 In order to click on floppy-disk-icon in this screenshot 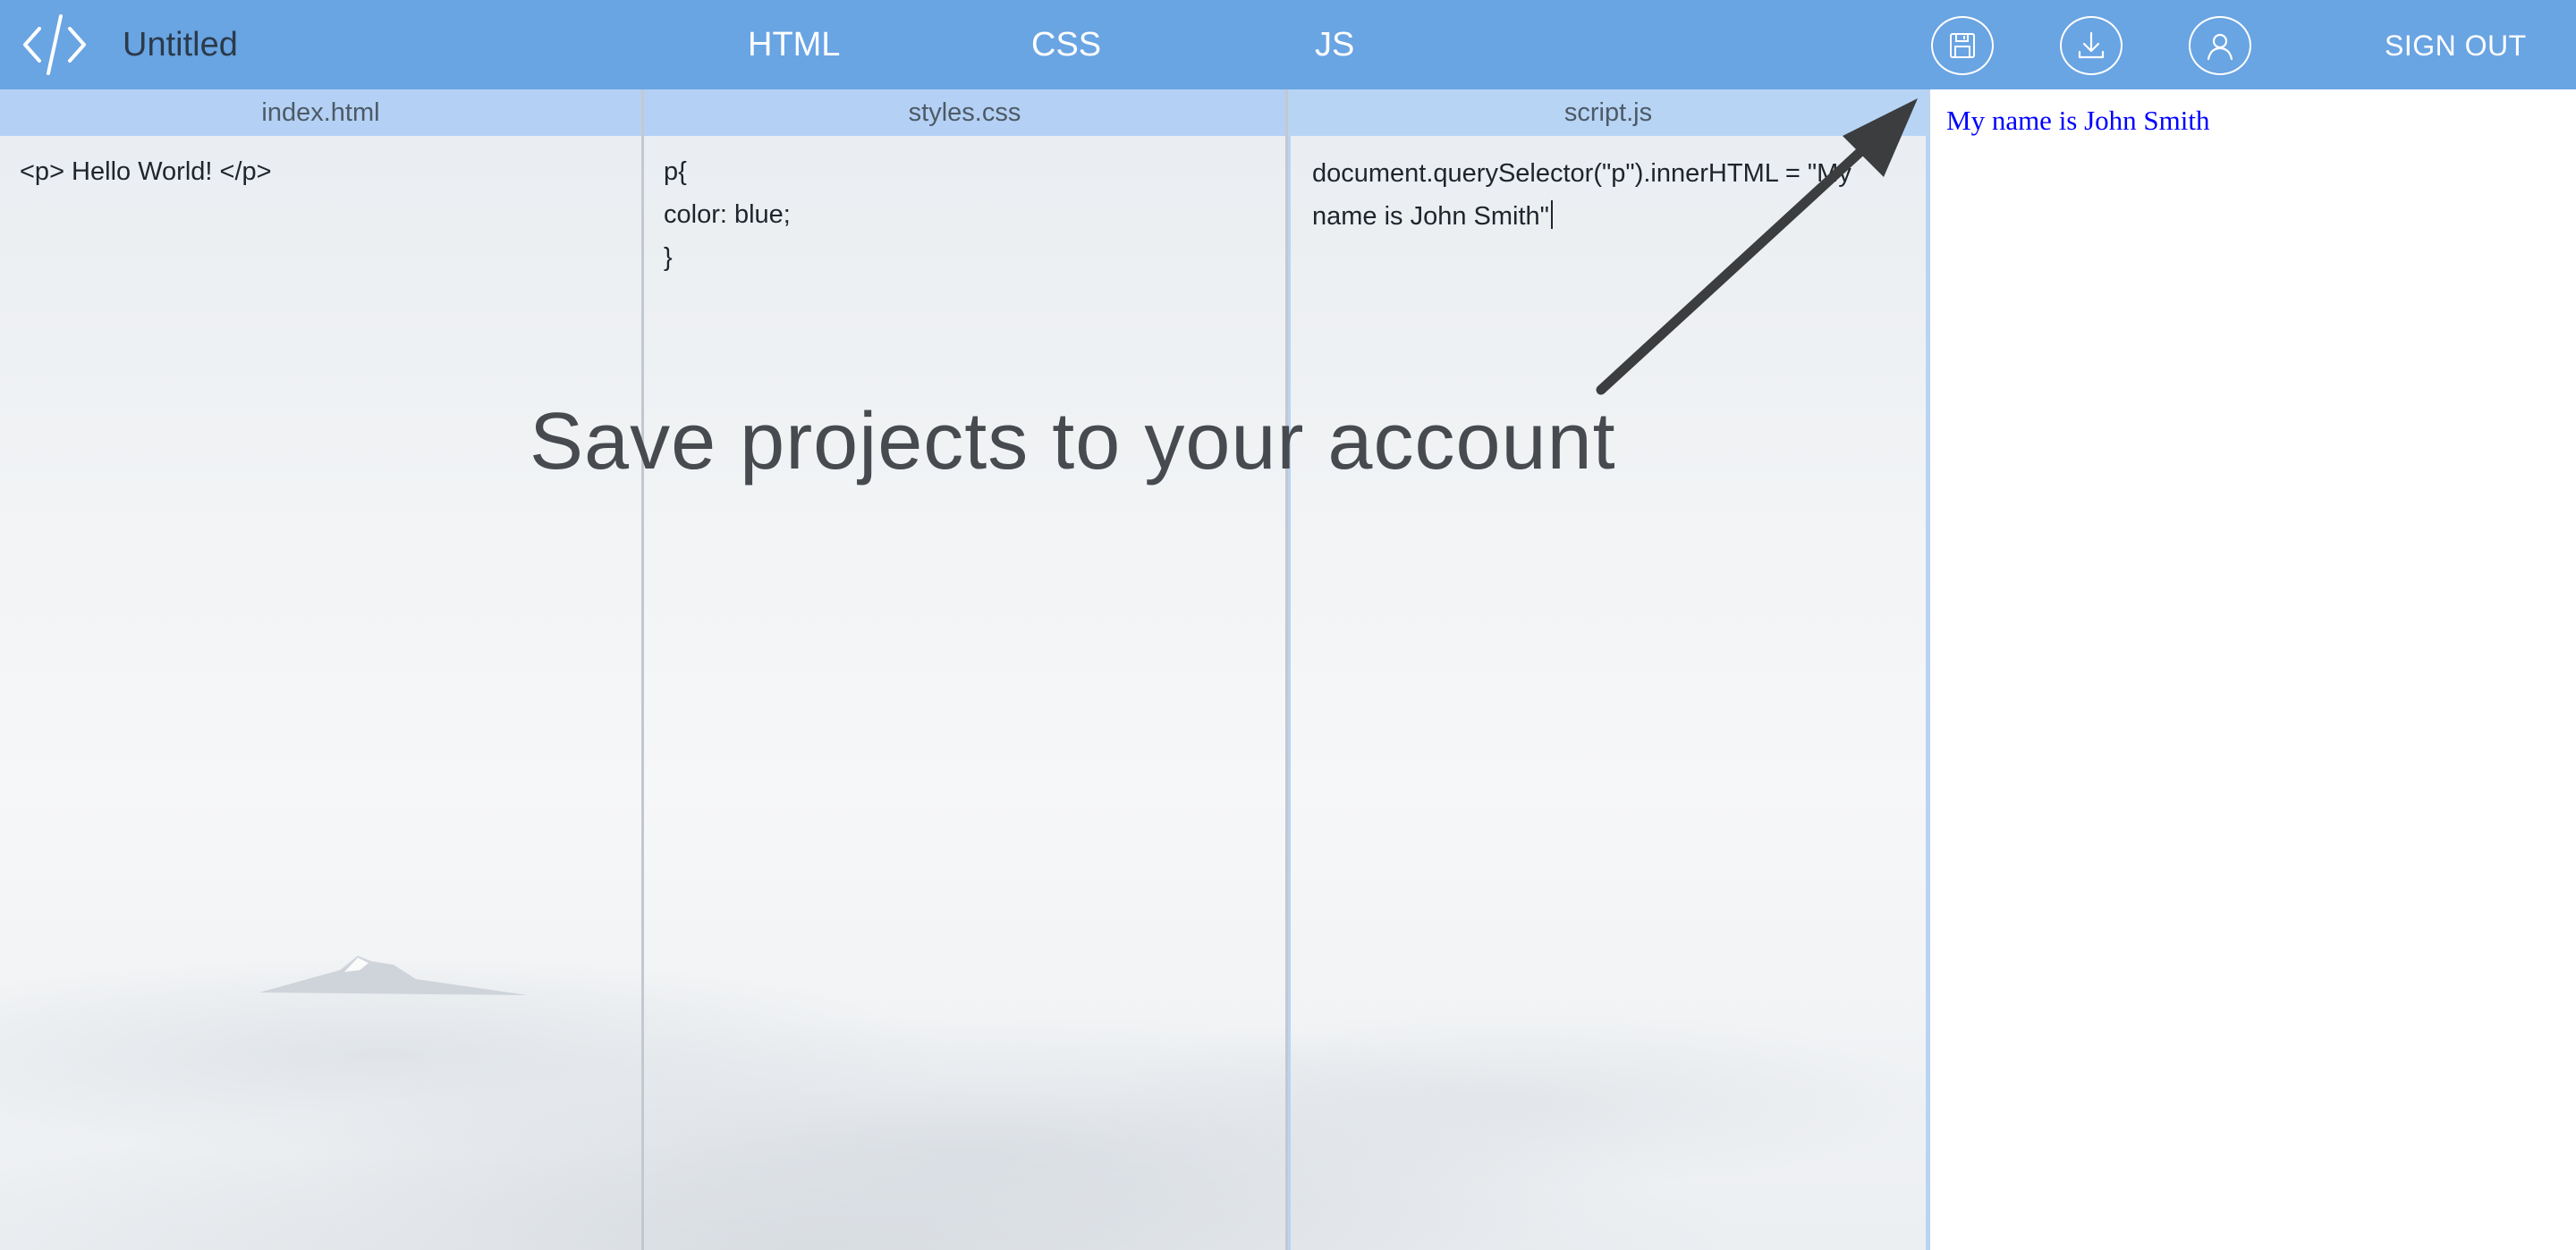, I will do `click(1962, 45)`.